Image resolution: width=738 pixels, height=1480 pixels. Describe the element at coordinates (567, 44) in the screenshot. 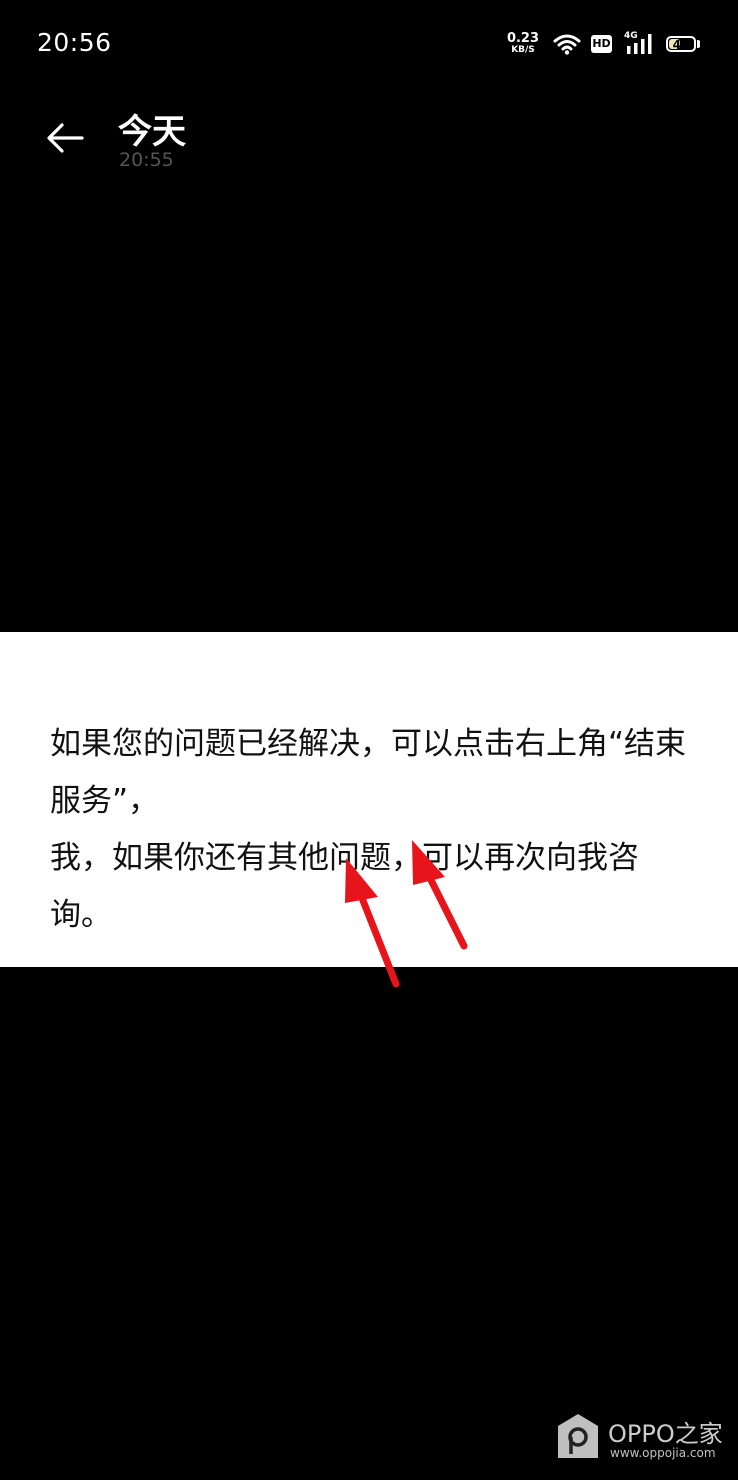

I see `wifi-icon` at that location.